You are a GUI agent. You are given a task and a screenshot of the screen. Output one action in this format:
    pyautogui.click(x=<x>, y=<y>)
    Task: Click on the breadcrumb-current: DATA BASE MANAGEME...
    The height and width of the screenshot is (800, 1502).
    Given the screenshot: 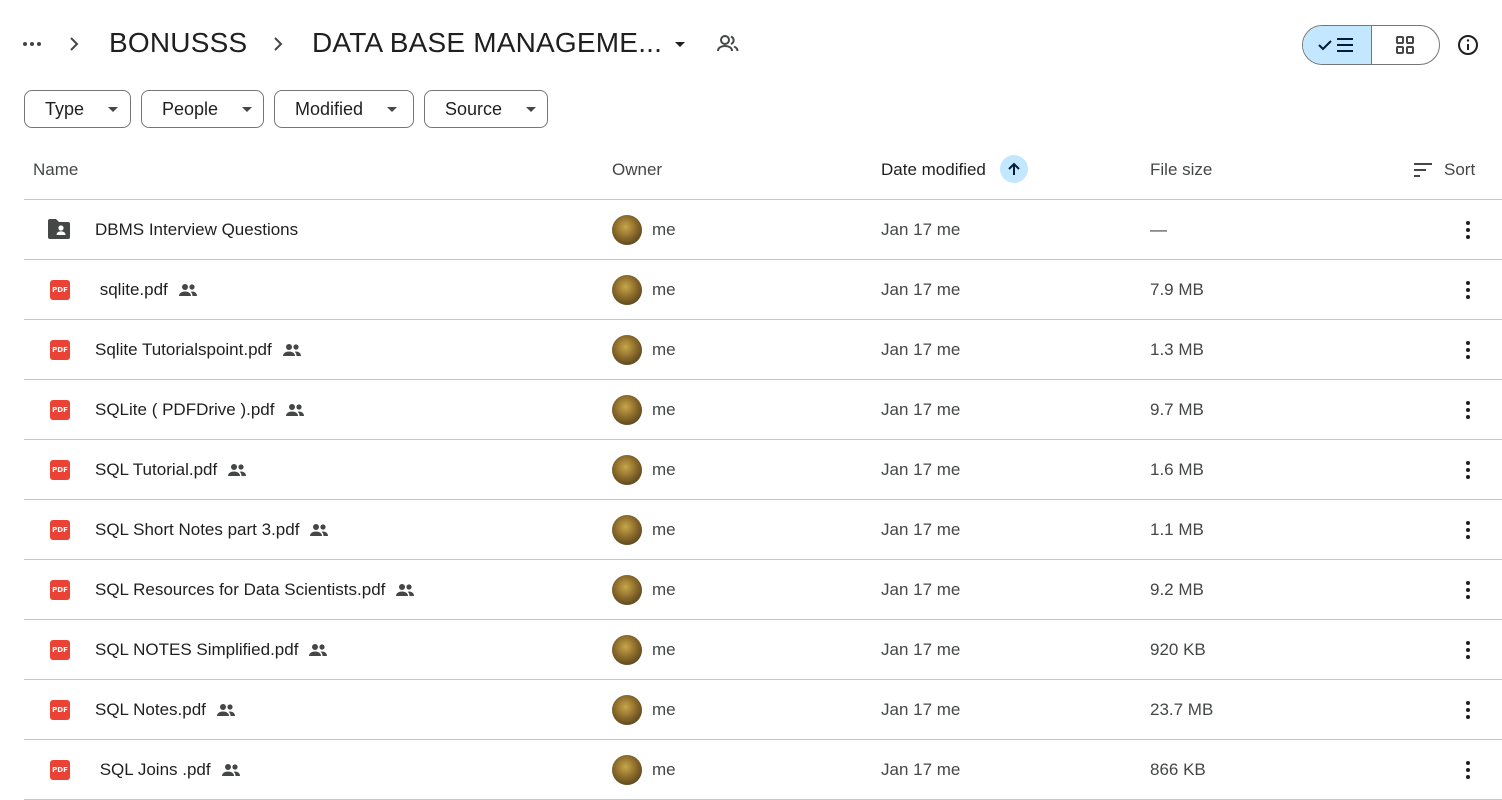 What is the action you would take?
    pyautogui.click(x=487, y=43)
    